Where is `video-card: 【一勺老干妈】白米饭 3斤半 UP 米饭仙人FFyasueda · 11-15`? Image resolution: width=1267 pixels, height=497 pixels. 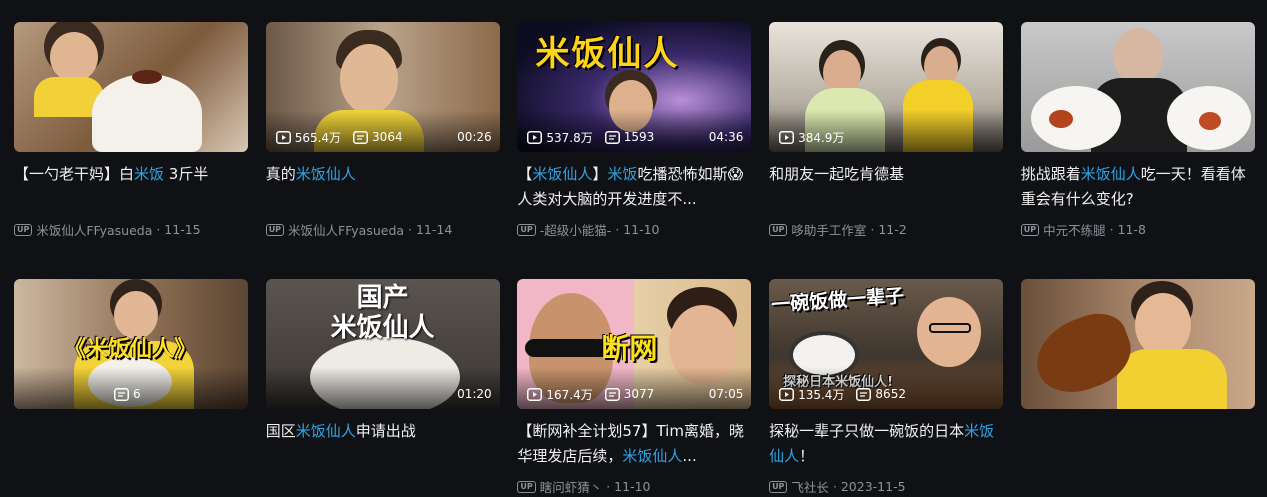 video-card: 【一勺老干妈】白米饭 3斤半 UP 米饭仙人FFyasueda · 11-15 is located at coordinates (131, 151).